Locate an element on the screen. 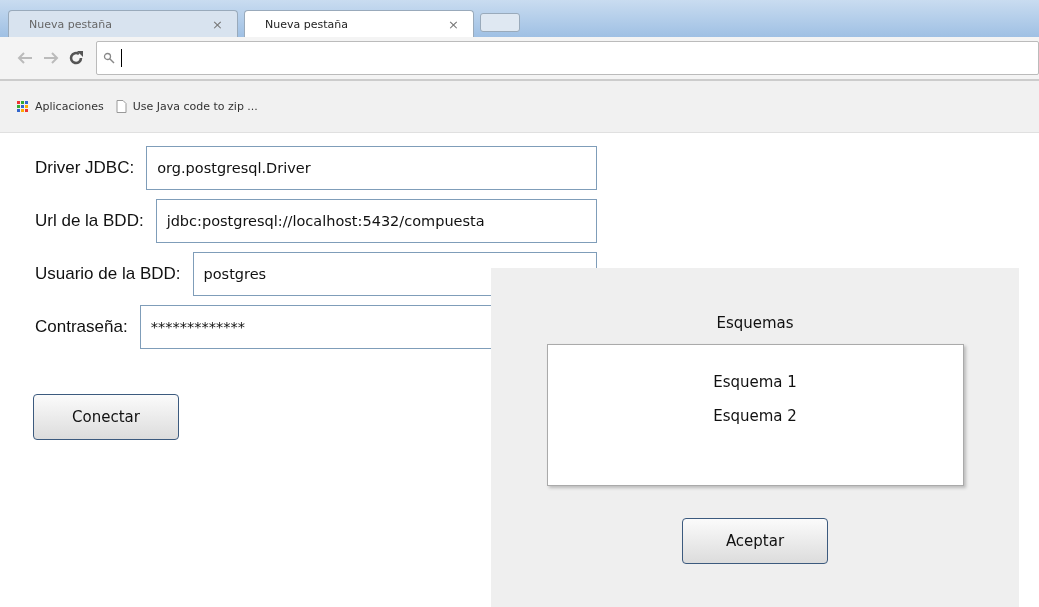  accept-button: Aceptar is located at coordinates (755, 541).